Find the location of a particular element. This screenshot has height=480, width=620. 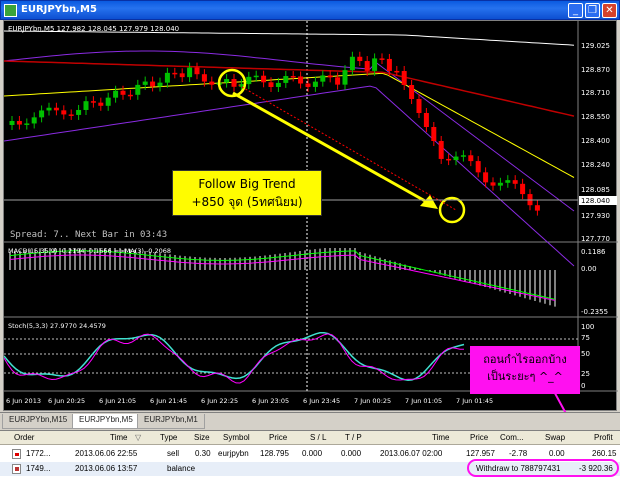

macd-tick: -0.2355 is located at coordinates (594, 312).